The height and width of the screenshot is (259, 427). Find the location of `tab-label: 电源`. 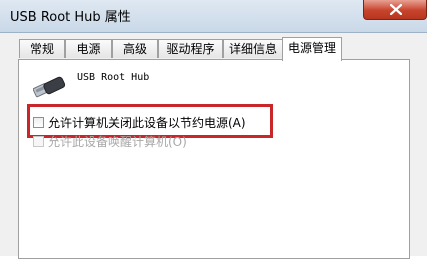

tab-label: 电源 is located at coordinates (88, 49).